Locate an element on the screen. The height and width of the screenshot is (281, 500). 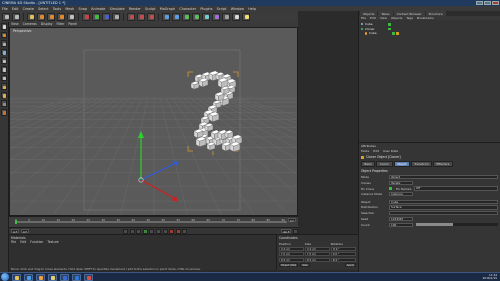
light-icon is located at coordinates (246, 16).